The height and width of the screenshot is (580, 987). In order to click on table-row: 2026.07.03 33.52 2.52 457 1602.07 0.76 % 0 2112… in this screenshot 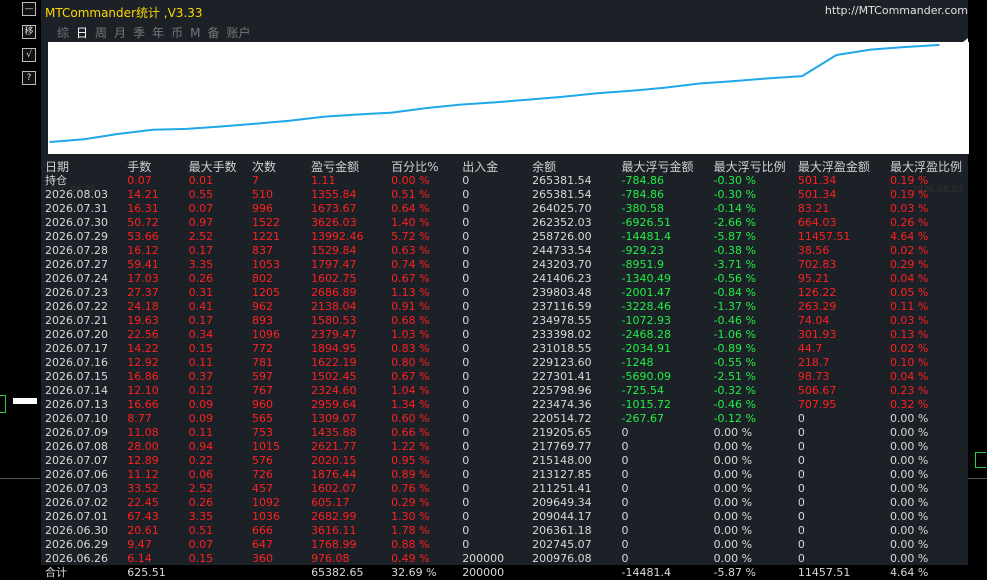, I will do `click(506, 489)`.